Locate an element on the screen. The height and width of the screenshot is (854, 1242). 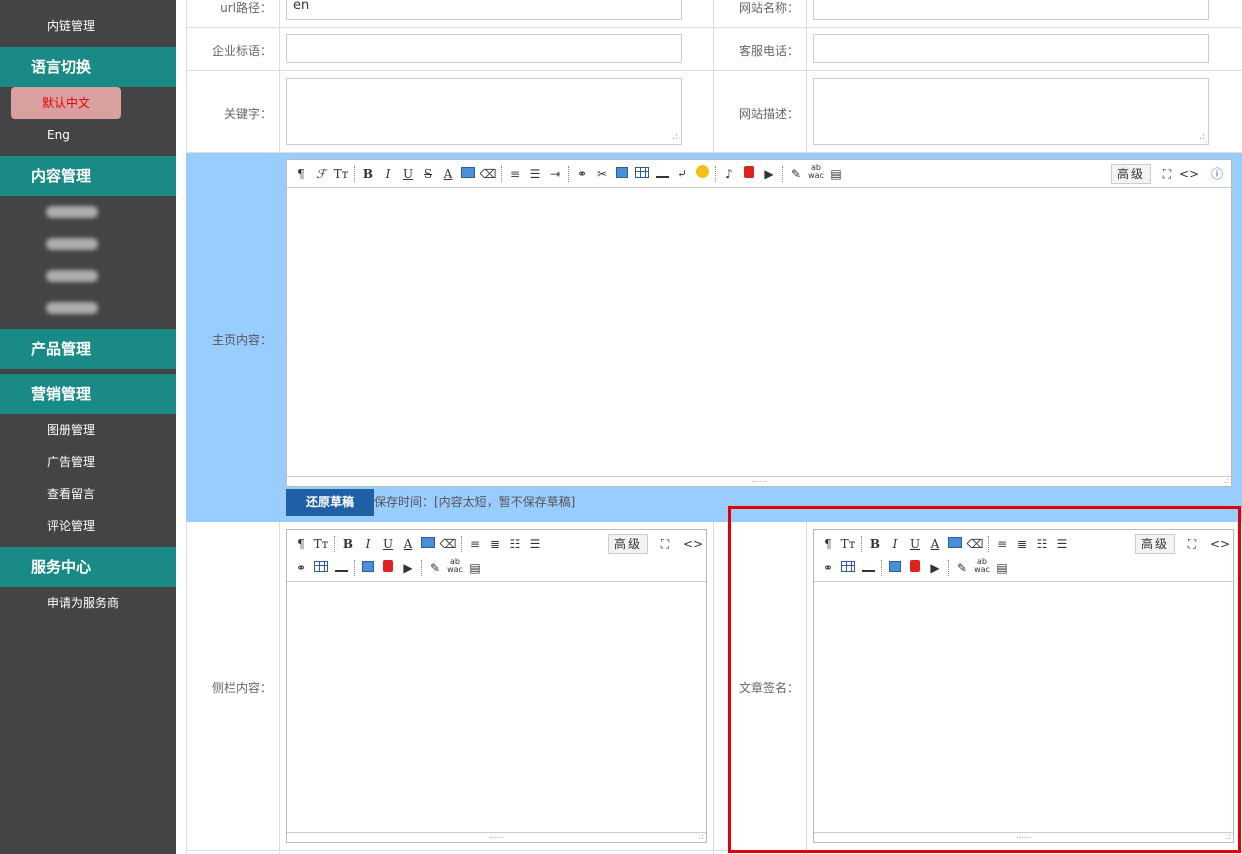
sidebar-section-content: 内容管理 is located at coordinates (88, 176).